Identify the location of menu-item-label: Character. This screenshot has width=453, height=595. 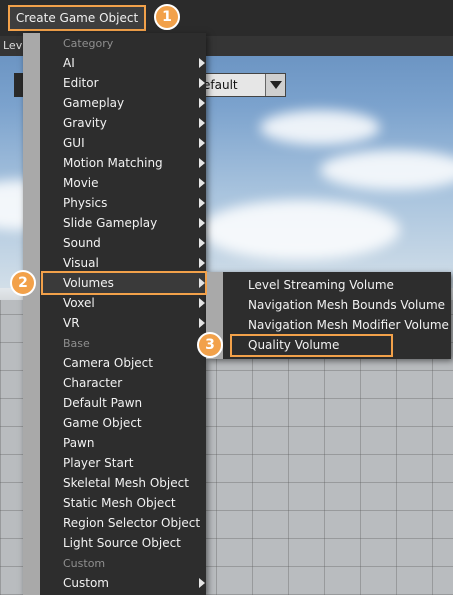
(93, 383).